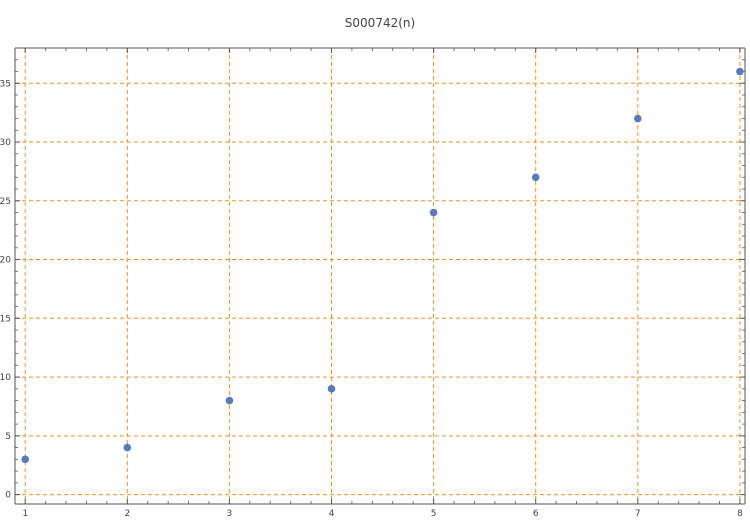 Image resolution: width=750 pixels, height=520 pixels. What do you see at coordinates (5, 143) in the screenshot?
I see `y-tick-label-30: 30` at bounding box center [5, 143].